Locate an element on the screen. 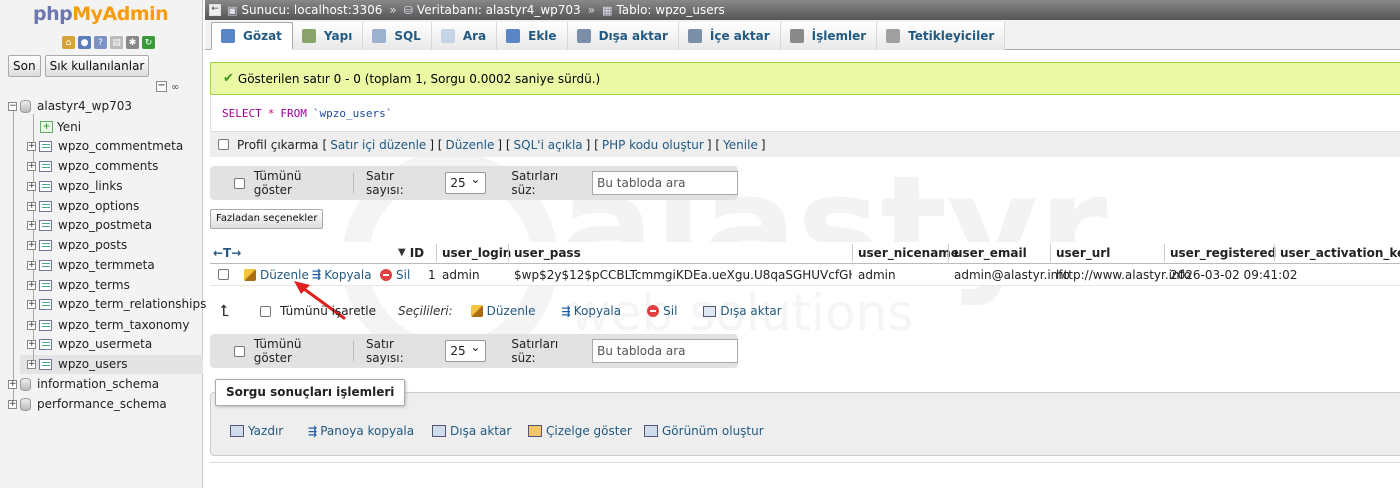 This screenshot has width=1400, height=488. tree-table-item: + wpzo_commentmeta is located at coordinates (105, 146).